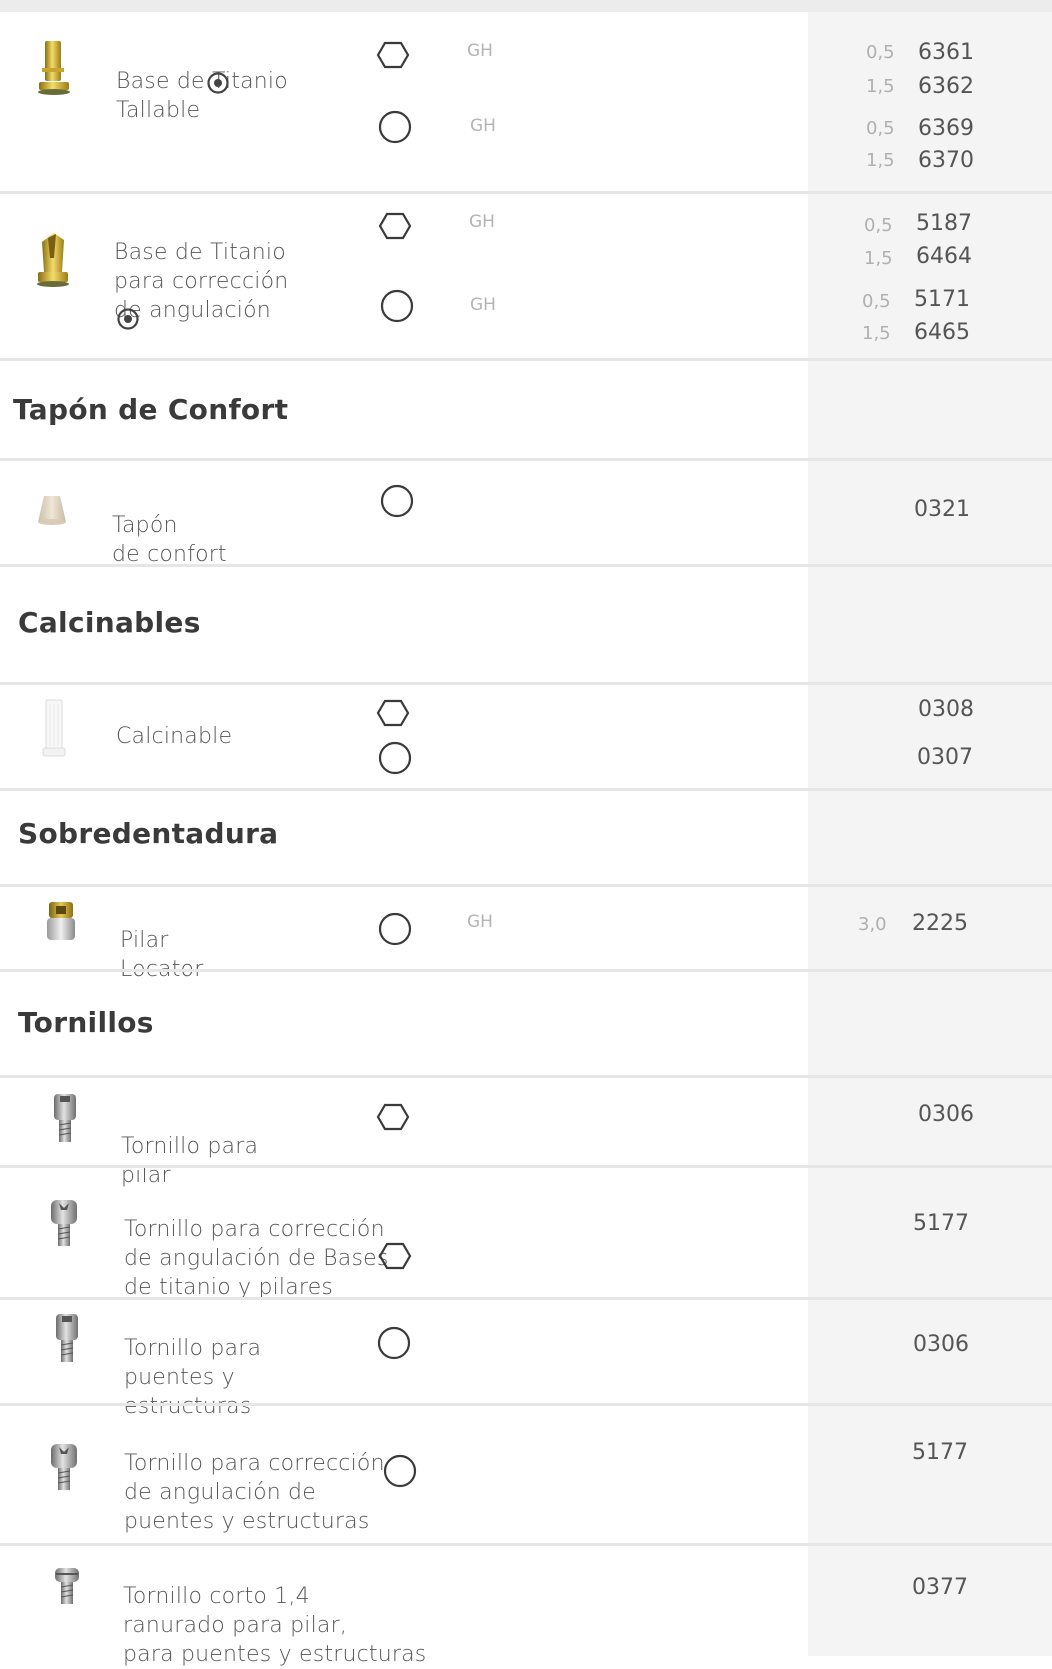 The image size is (1052, 1669). I want to click on bridge-angulation-screw-image, so click(64, 1467).